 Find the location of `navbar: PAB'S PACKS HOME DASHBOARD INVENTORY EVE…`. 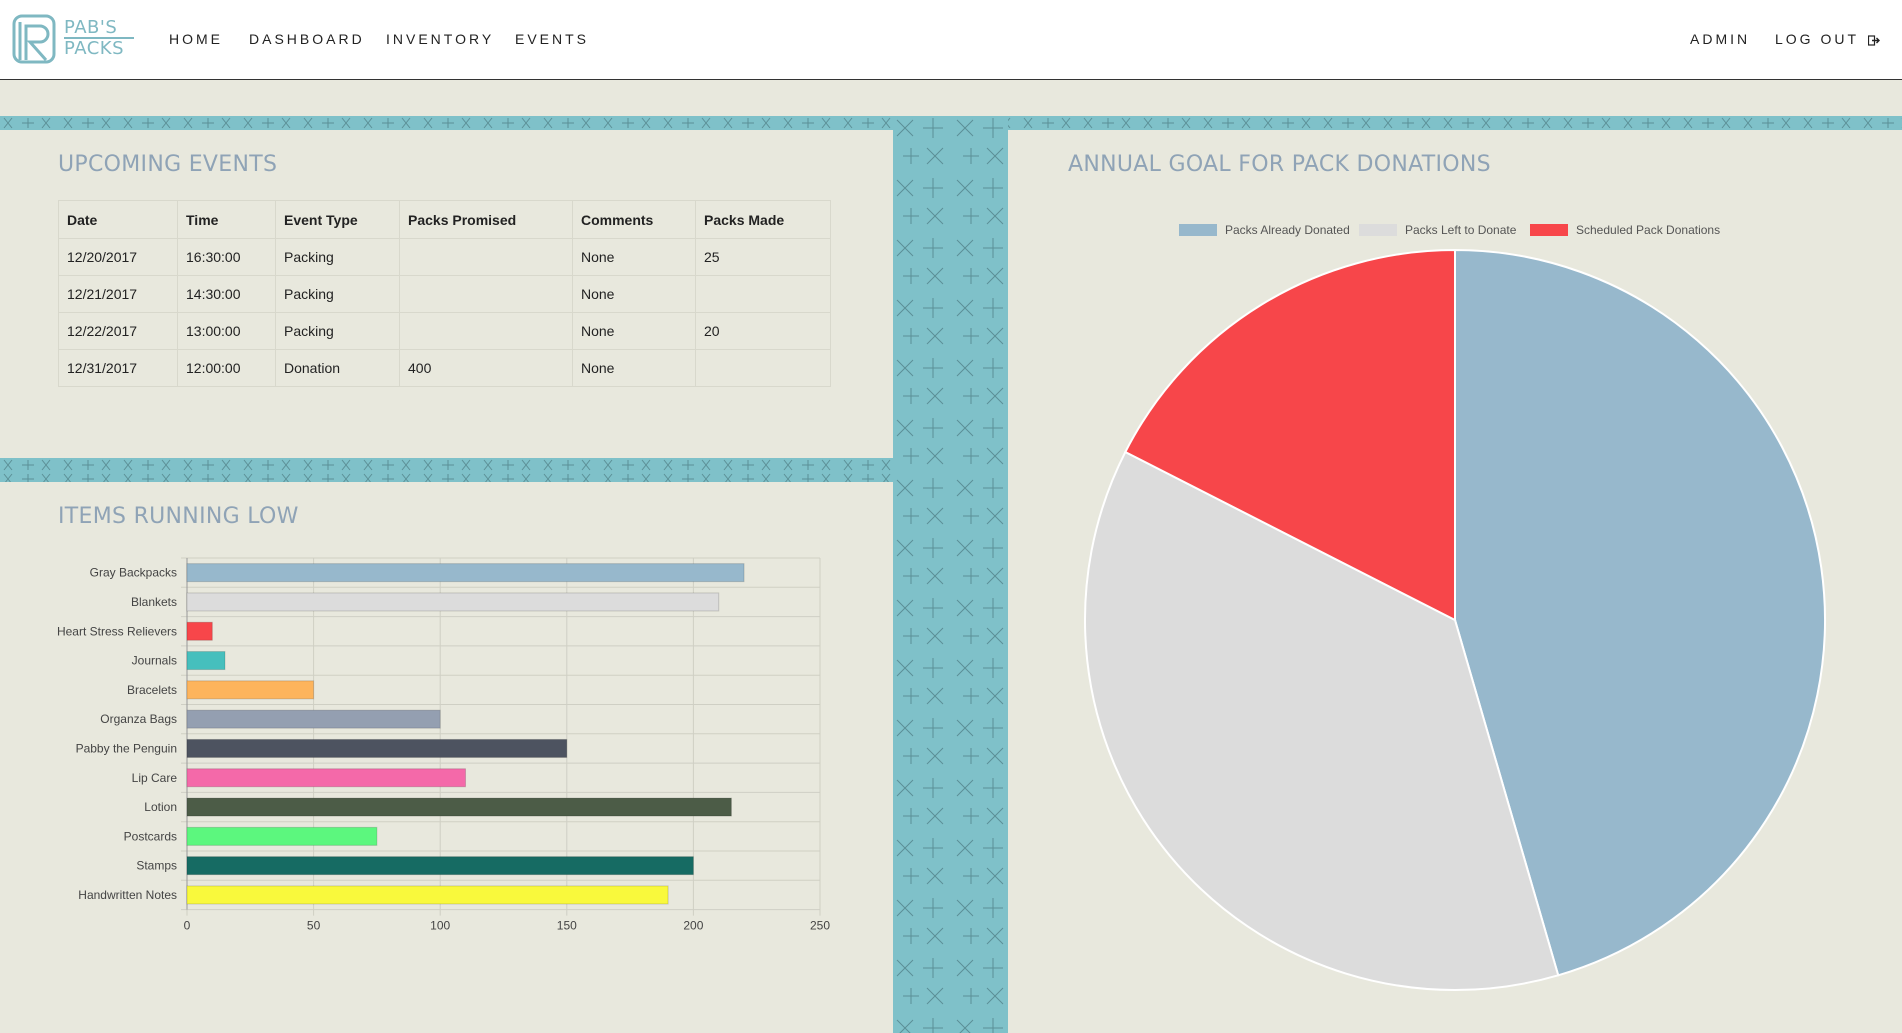

navbar: PAB'S PACKS HOME DASHBOARD INVENTORY EVE… is located at coordinates (951, 40).